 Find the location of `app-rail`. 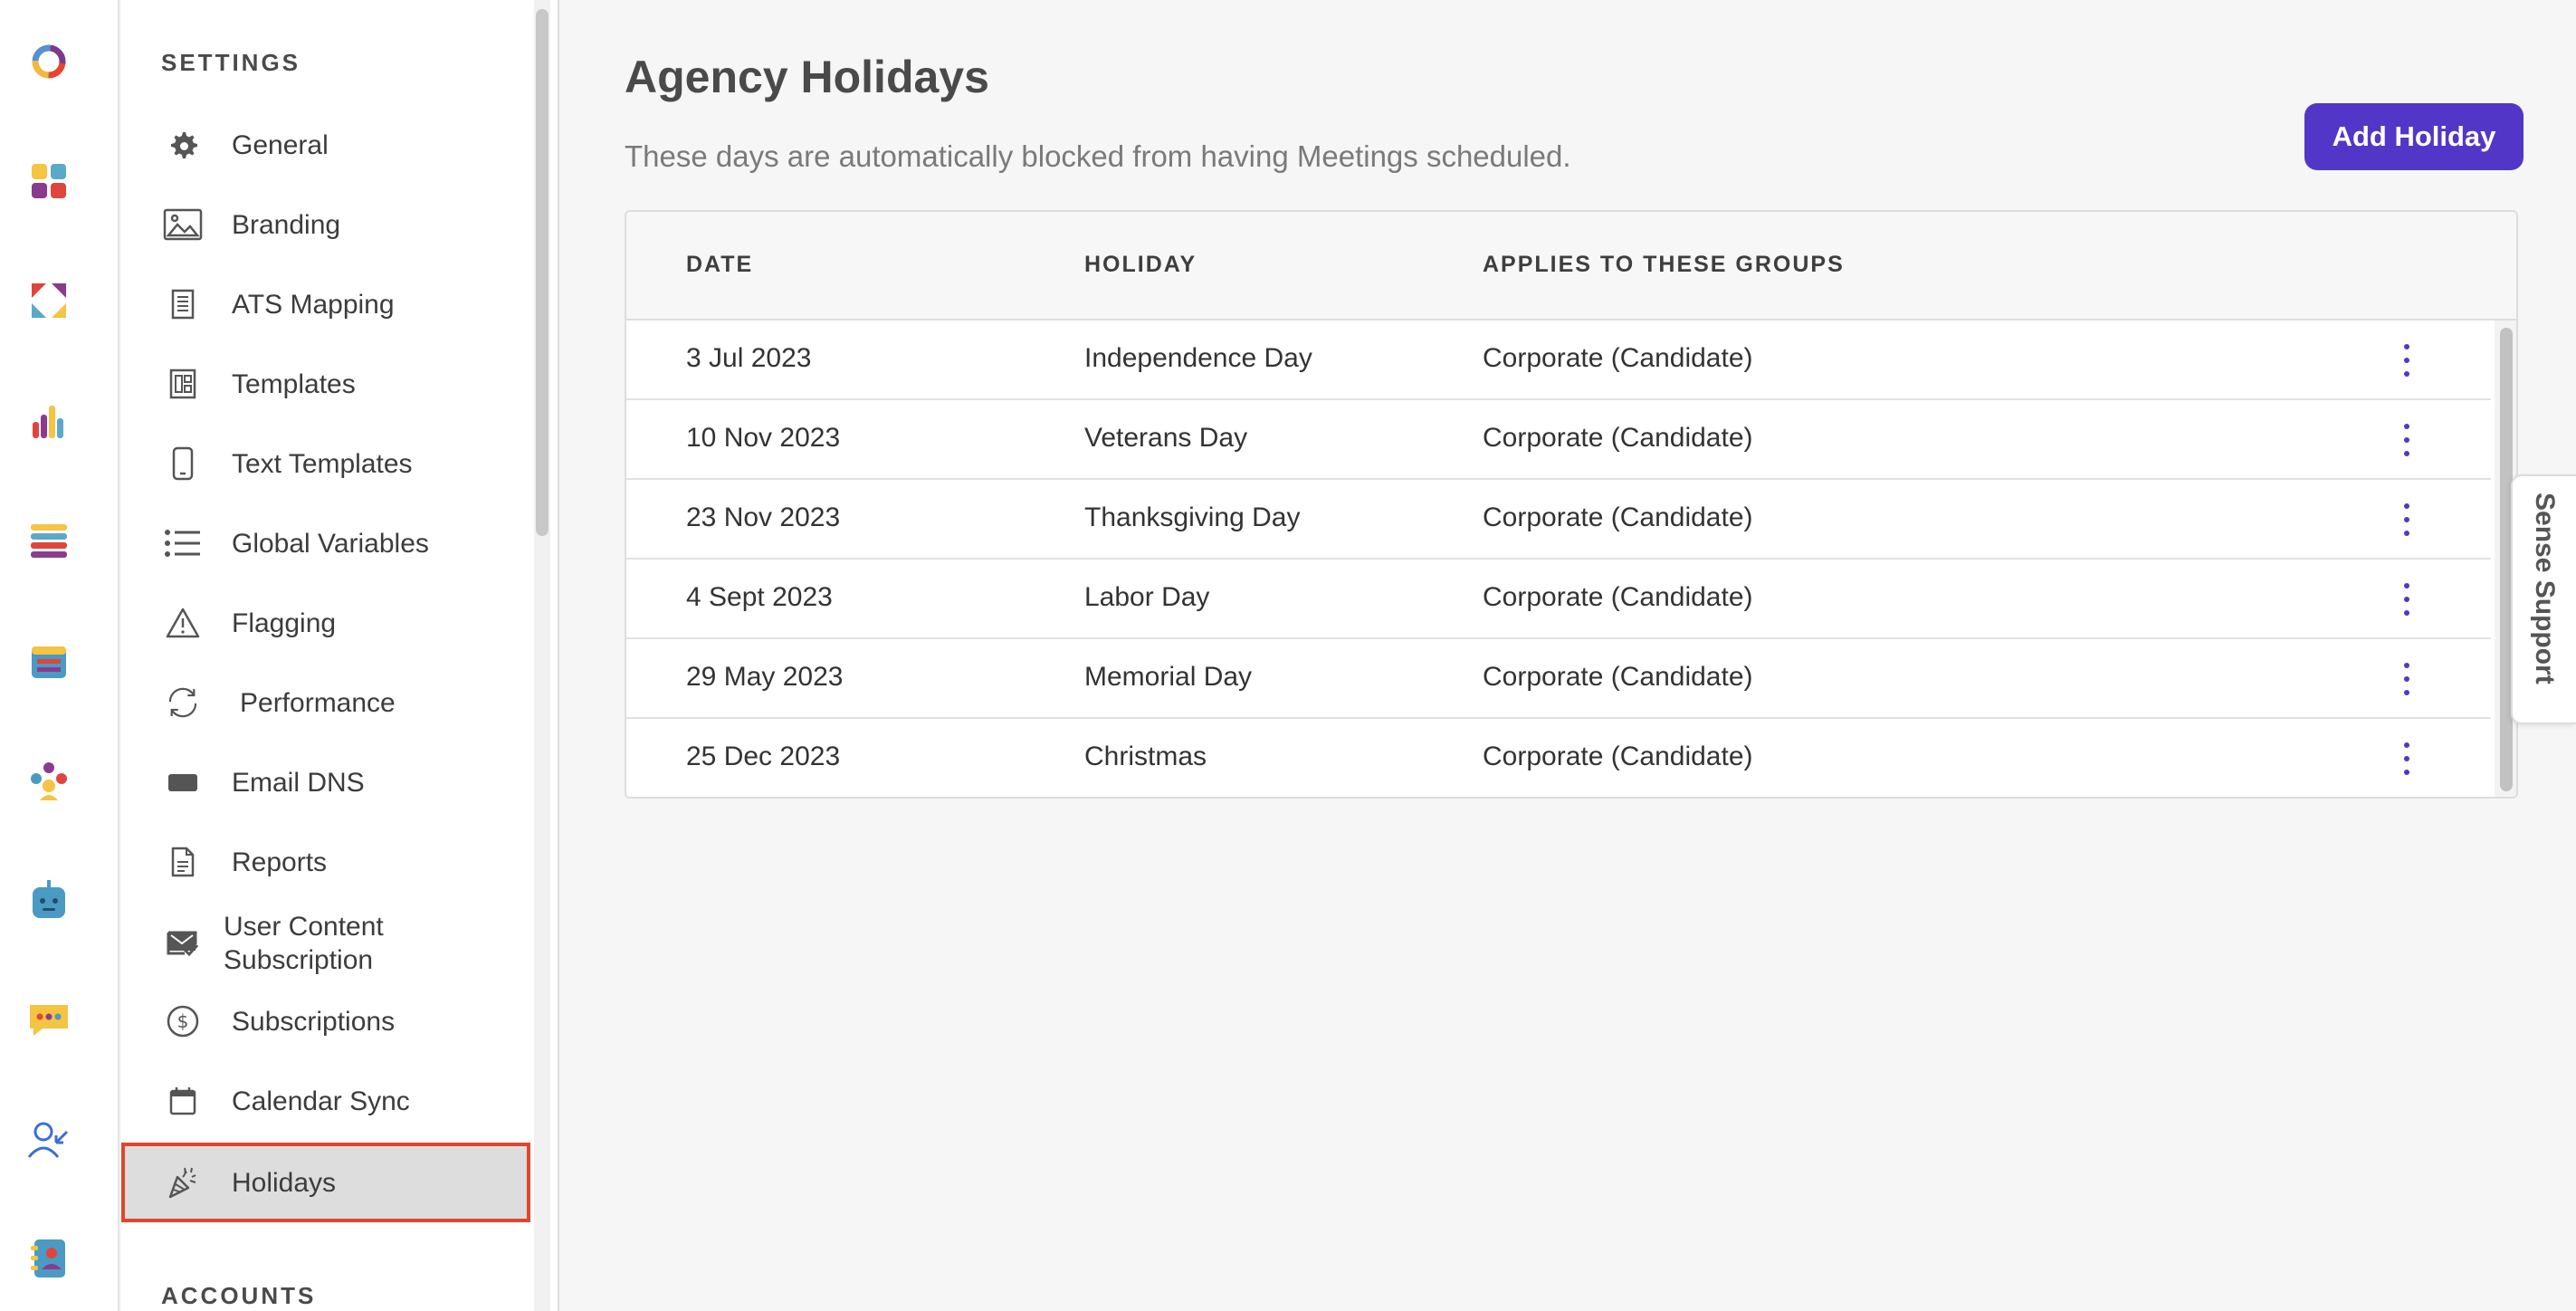

app-rail is located at coordinates (59, 655).